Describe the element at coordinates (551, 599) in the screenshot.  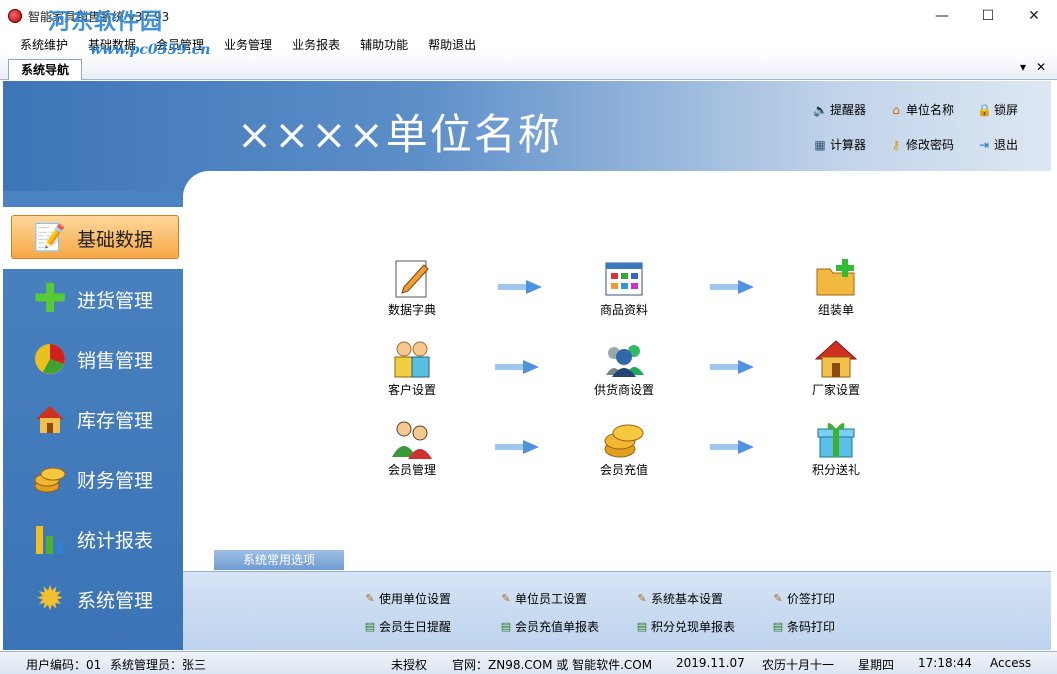
I see `option-label: 单位员工设置` at that location.